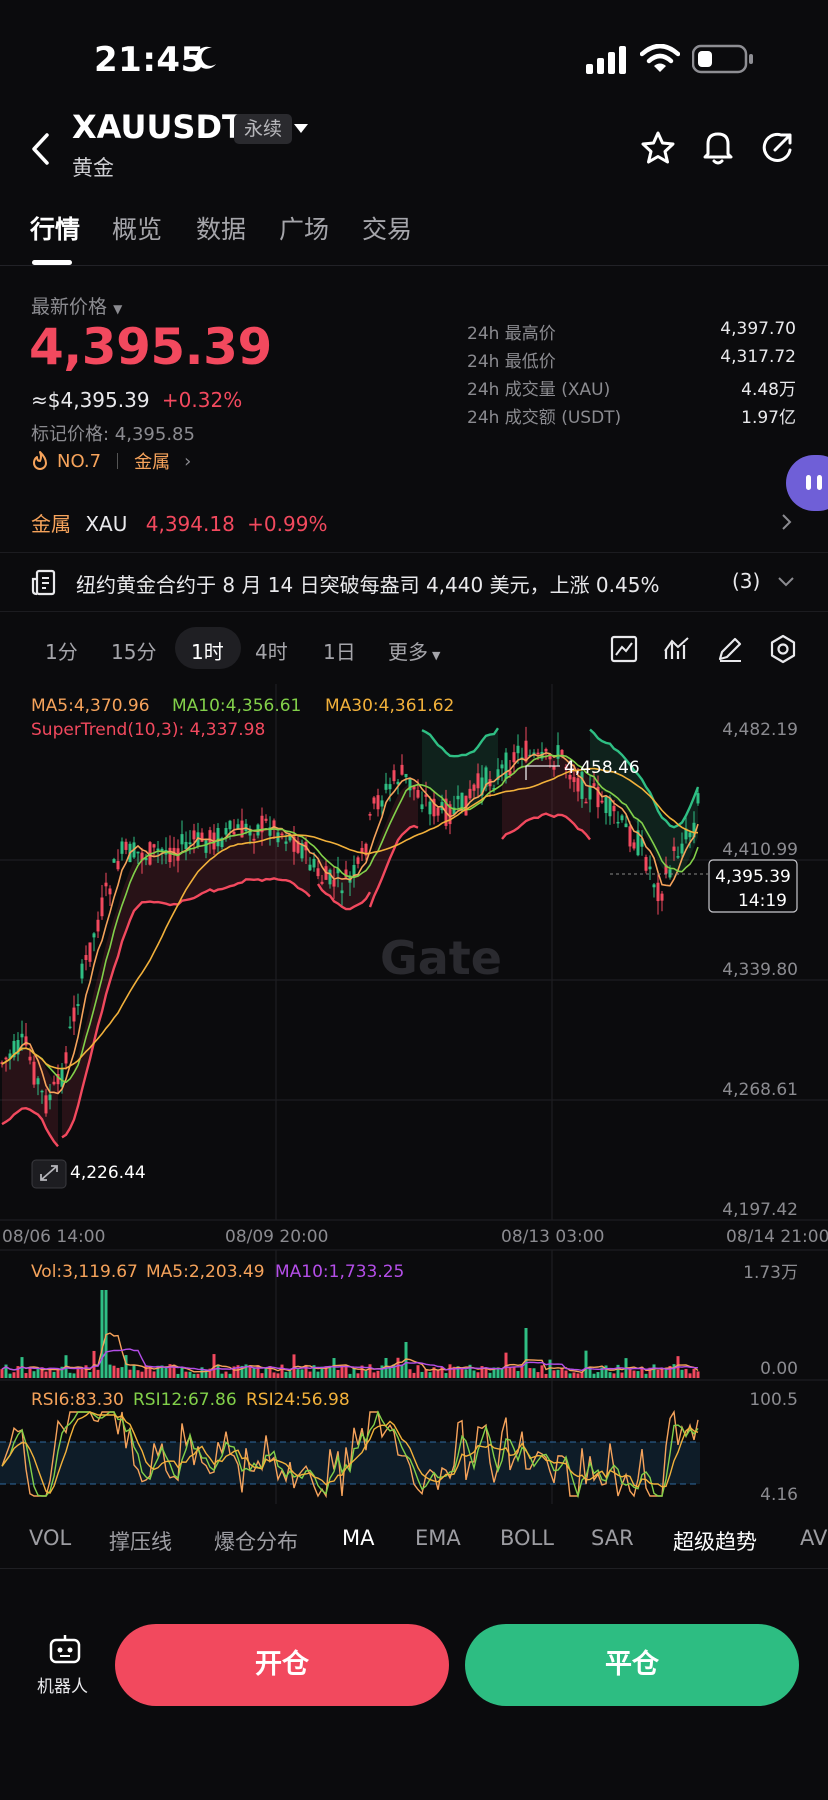 Image resolution: width=828 pixels, height=1800 pixels. I want to click on robot-icon, so click(65, 1650).